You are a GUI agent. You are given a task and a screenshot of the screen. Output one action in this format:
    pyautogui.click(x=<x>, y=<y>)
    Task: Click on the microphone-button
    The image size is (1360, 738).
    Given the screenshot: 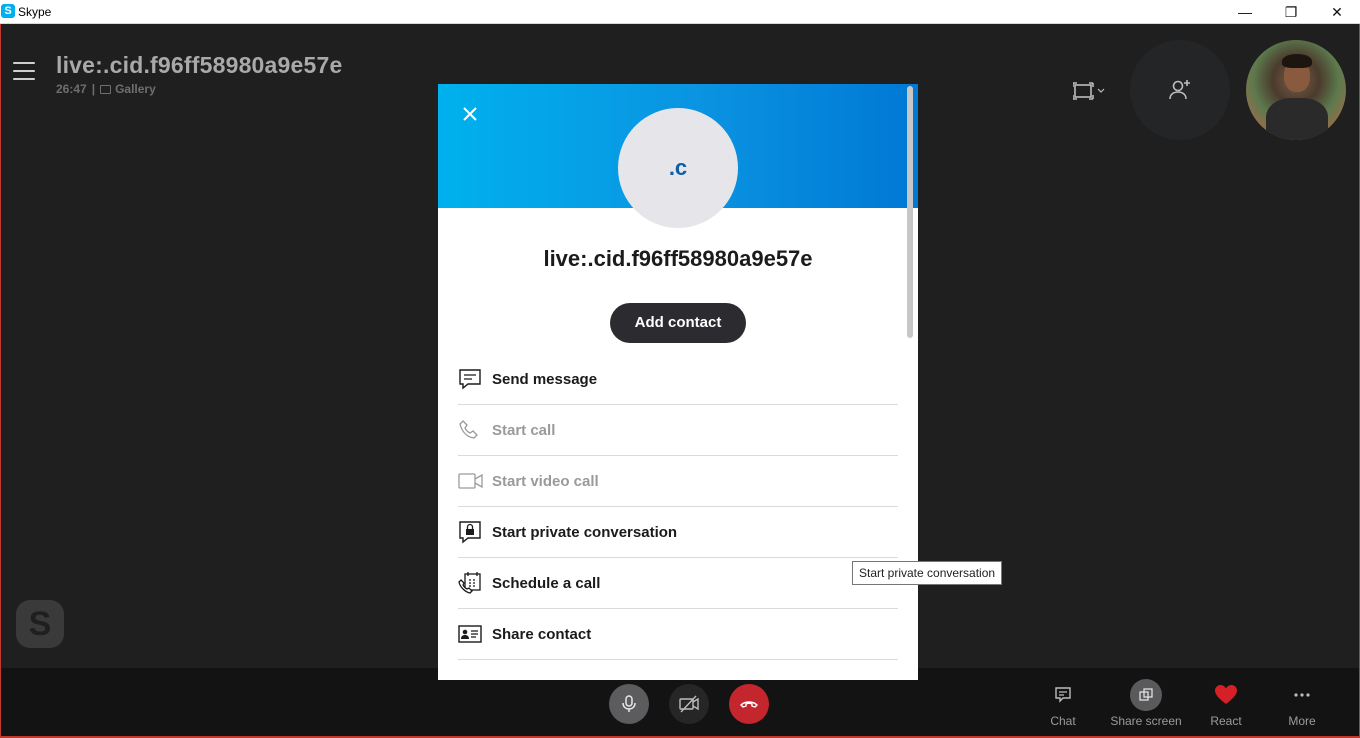 What is the action you would take?
    pyautogui.click(x=629, y=704)
    